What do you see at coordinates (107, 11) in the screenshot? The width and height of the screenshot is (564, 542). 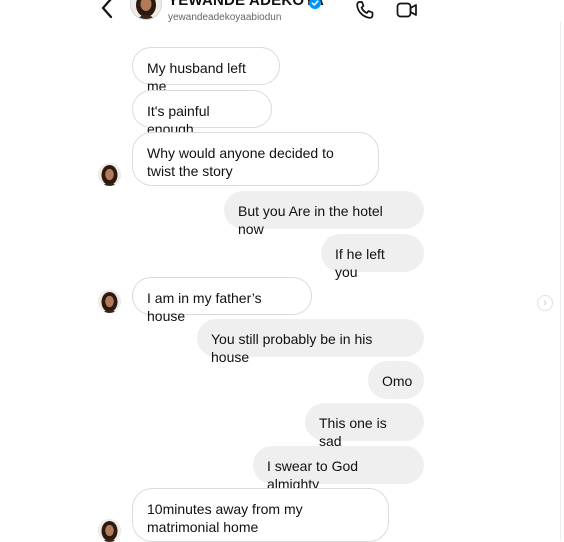 I see `back-chevron-icon` at bounding box center [107, 11].